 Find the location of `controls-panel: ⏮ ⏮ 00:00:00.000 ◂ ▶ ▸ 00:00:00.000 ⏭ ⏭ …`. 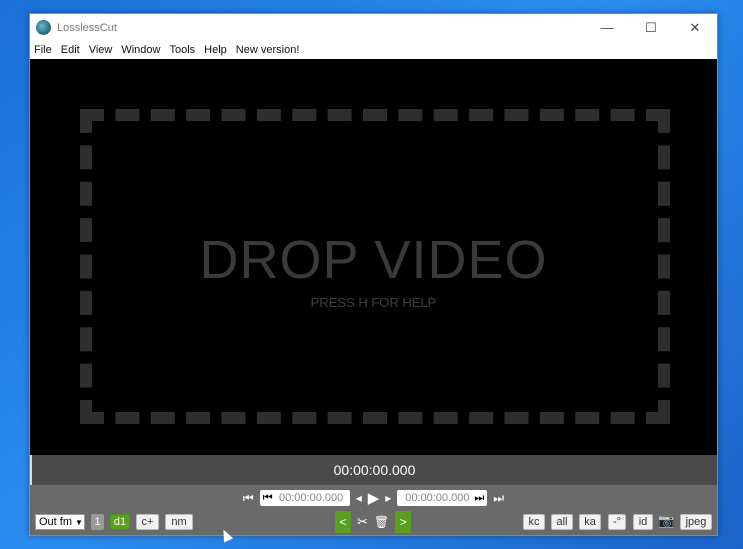

controls-panel: ⏮ ⏮ 00:00:00.000 ◂ ▶ ▸ 00:00:00.000 ⏭ ⏭ … is located at coordinates (373, 514).